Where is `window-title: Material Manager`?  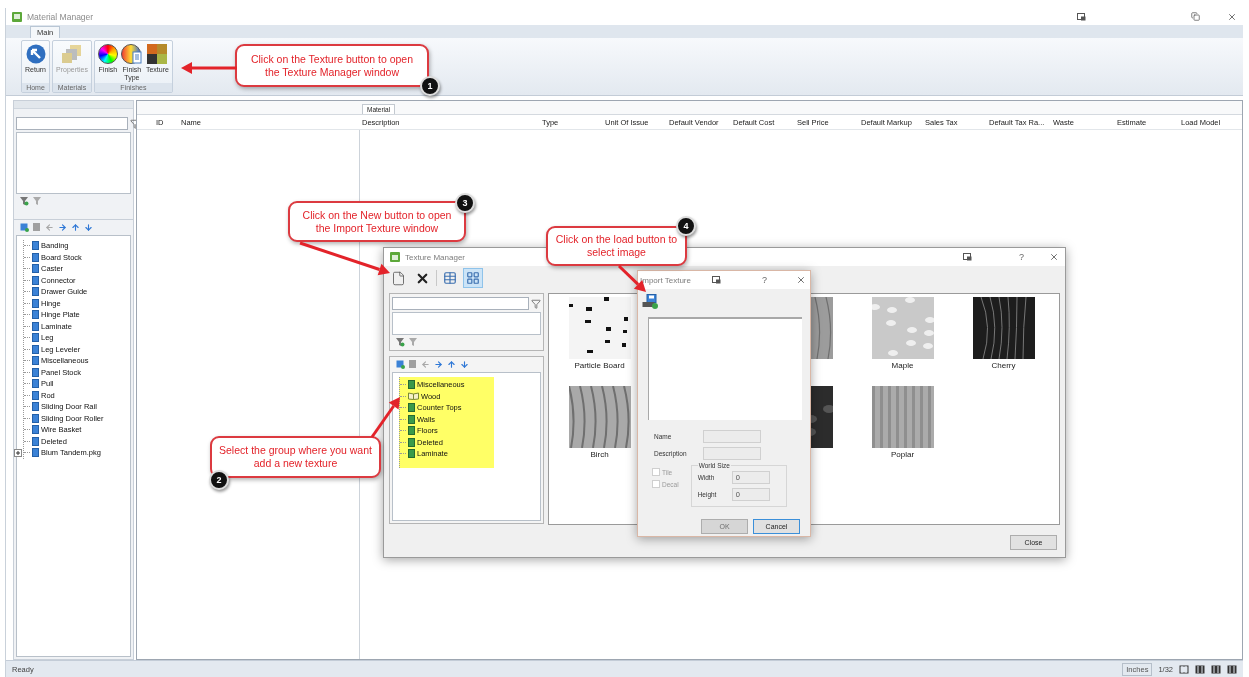
window-title: Material Manager is located at coordinates (60, 16).